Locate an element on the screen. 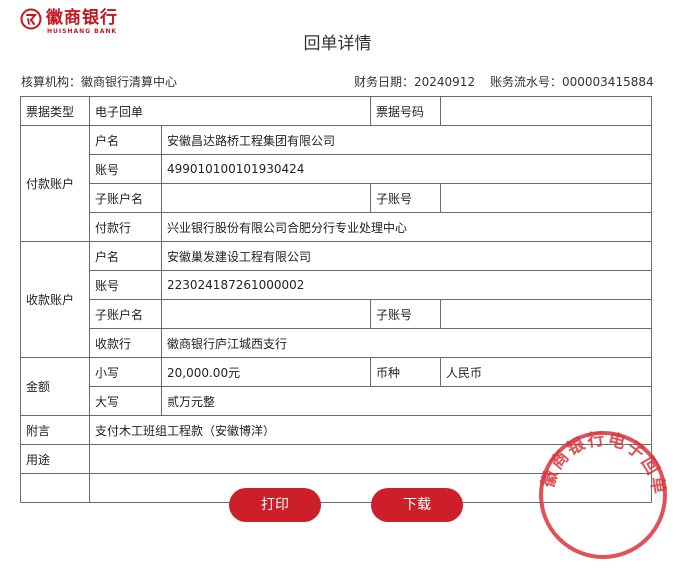  table-row: 金额 小写 20,000.00元 币种 人民币 is located at coordinates (336, 386).